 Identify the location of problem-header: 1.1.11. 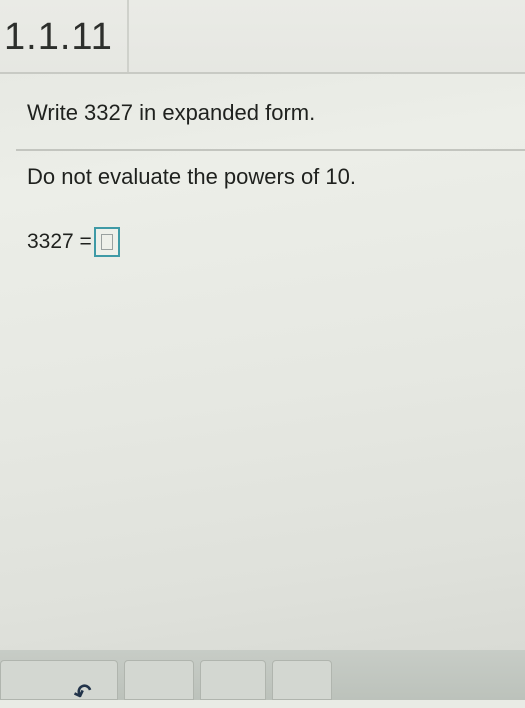
(262, 36).